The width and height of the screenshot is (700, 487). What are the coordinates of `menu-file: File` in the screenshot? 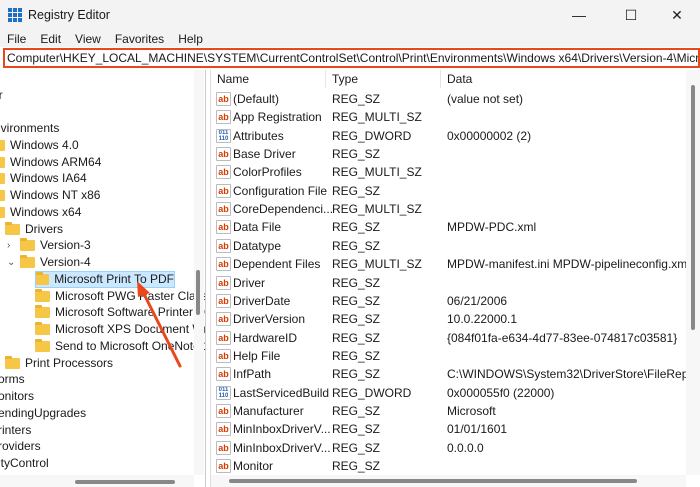 It's located at (16, 39).